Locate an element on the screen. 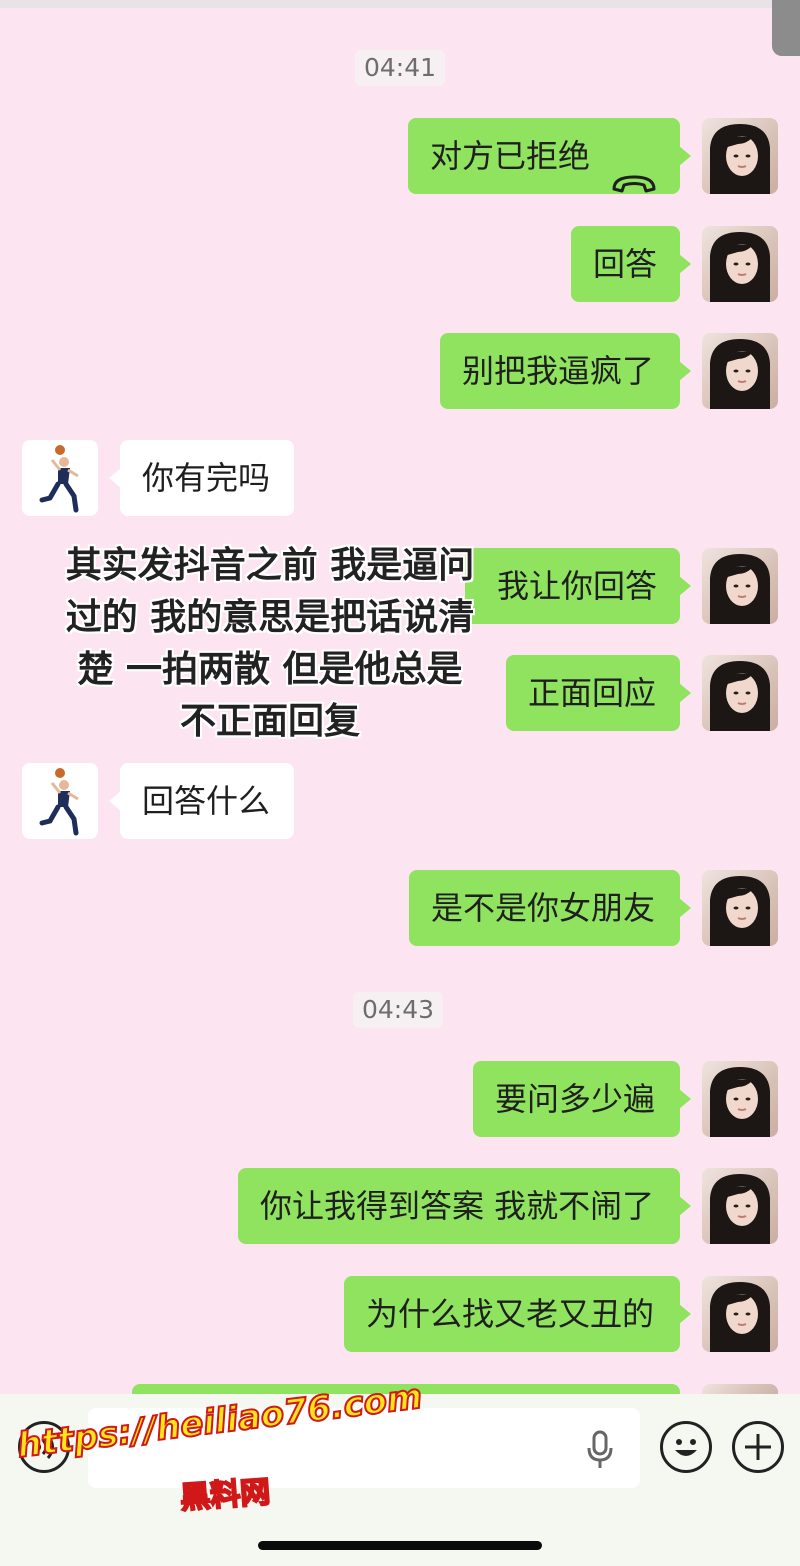 The width and height of the screenshot is (800, 1566). message-text: 我让你回答 is located at coordinates (577, 586).